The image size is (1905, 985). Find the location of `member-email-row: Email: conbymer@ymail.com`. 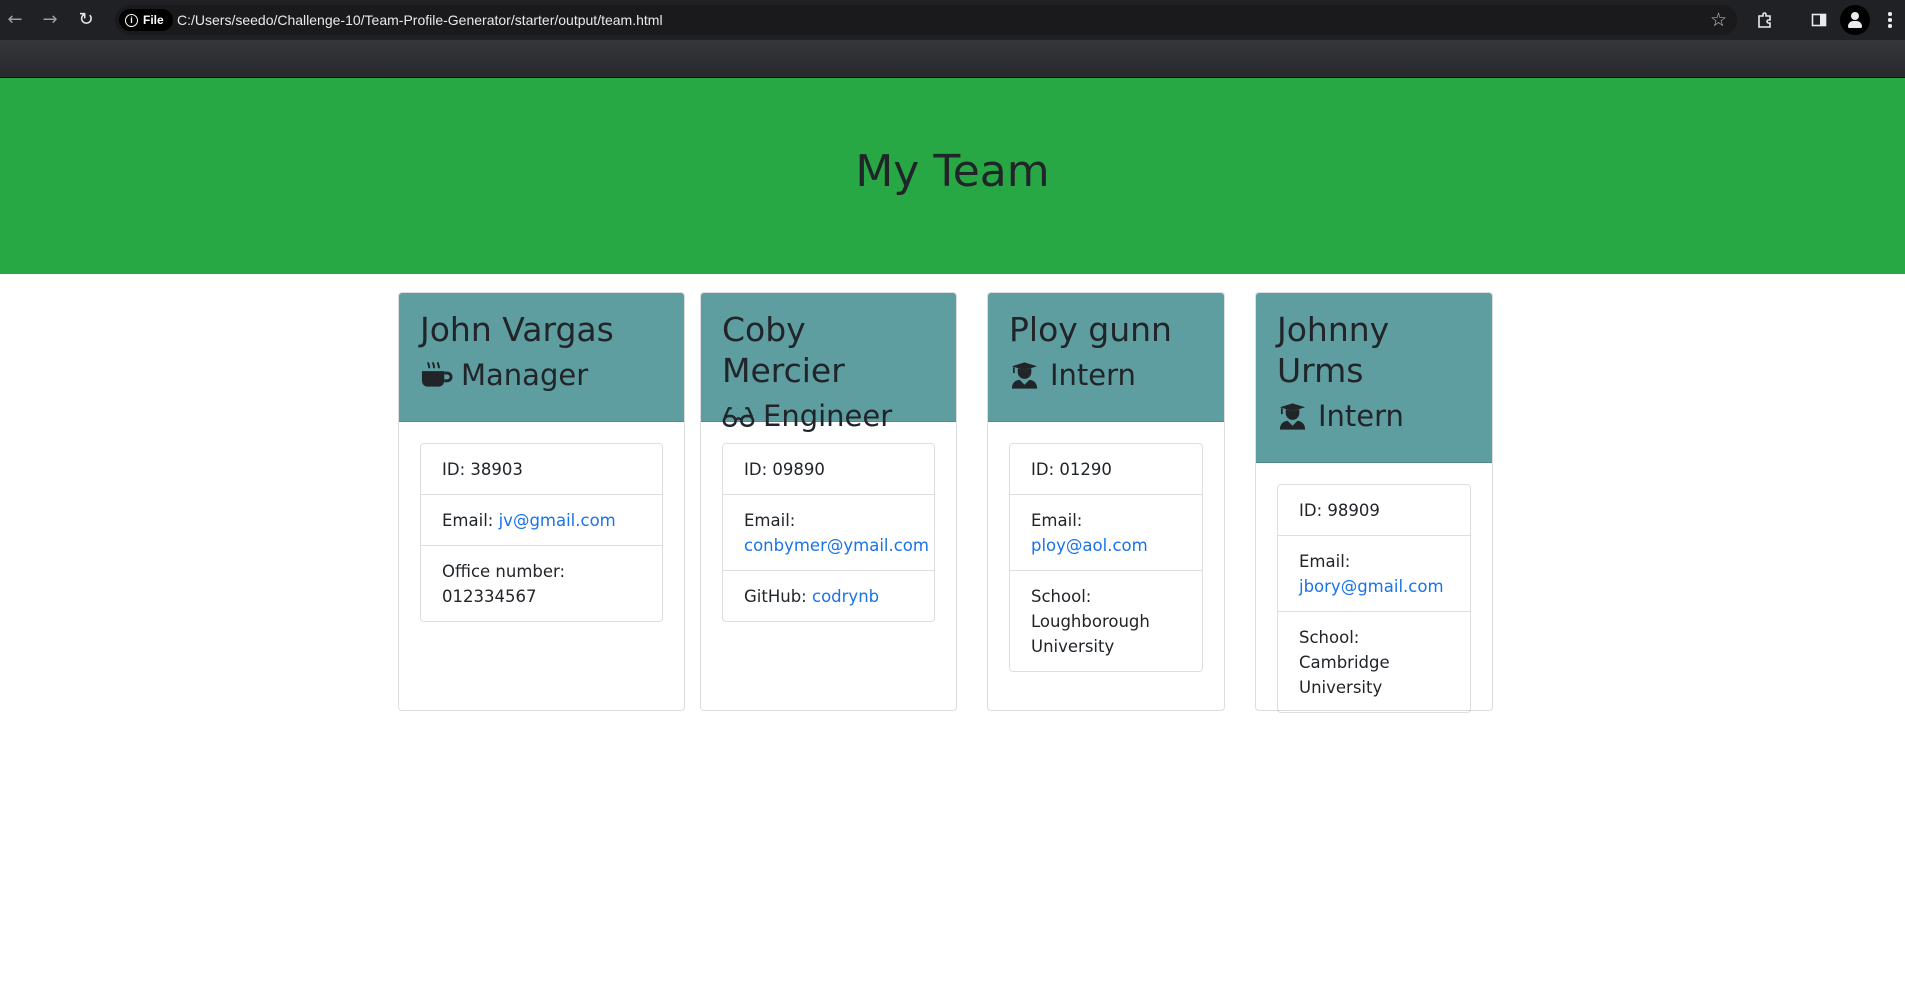

member-email-row: Email: conbymer@ymail.com is located at coordinates (828, 532).